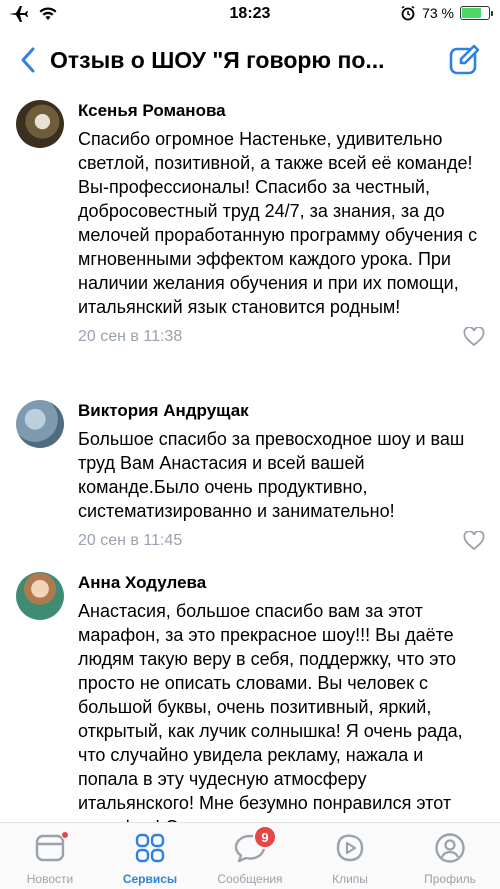  I want to click on services-icon, so click(150, 848).